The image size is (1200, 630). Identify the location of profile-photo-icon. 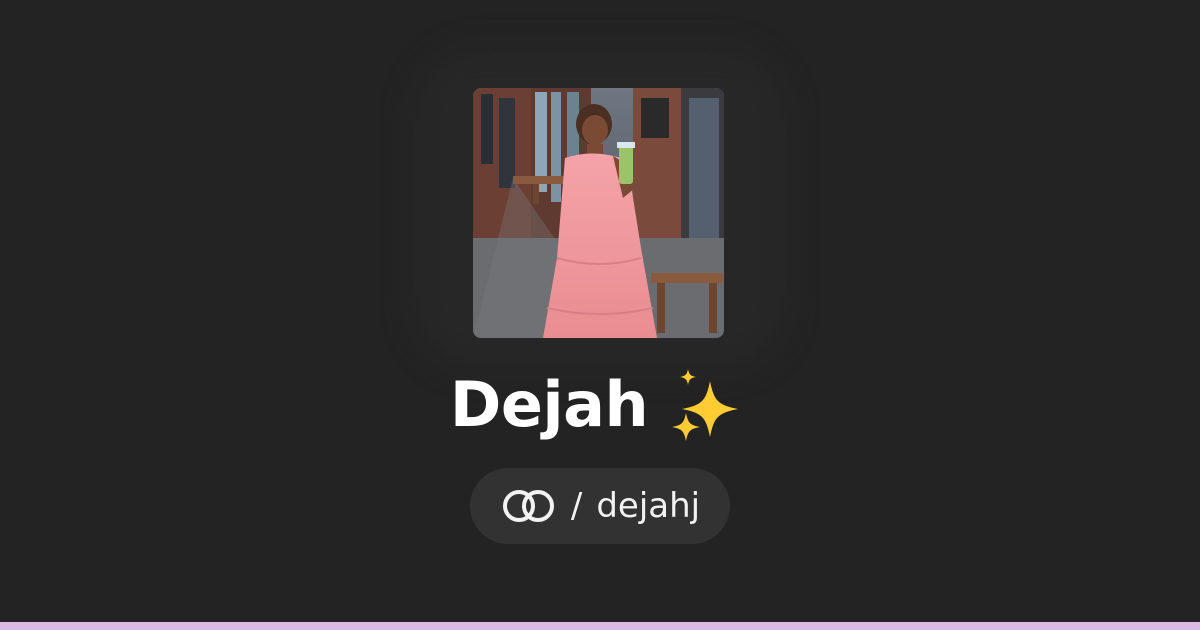
(598, 213).